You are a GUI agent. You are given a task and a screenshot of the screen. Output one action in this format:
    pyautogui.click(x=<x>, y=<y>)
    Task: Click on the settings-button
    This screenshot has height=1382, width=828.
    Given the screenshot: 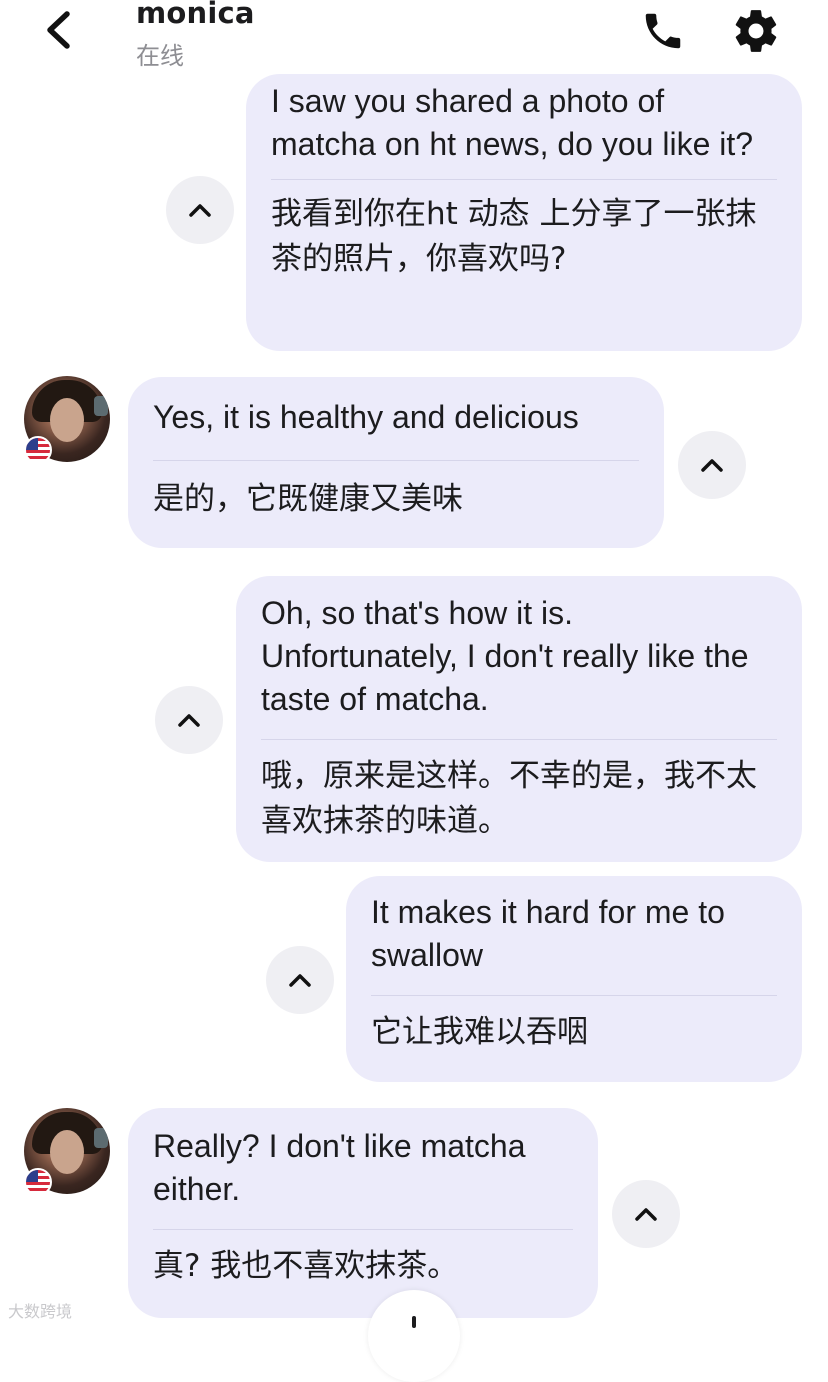 What is the action you would take?
    pyautogui.click(x=756, y=31)
    